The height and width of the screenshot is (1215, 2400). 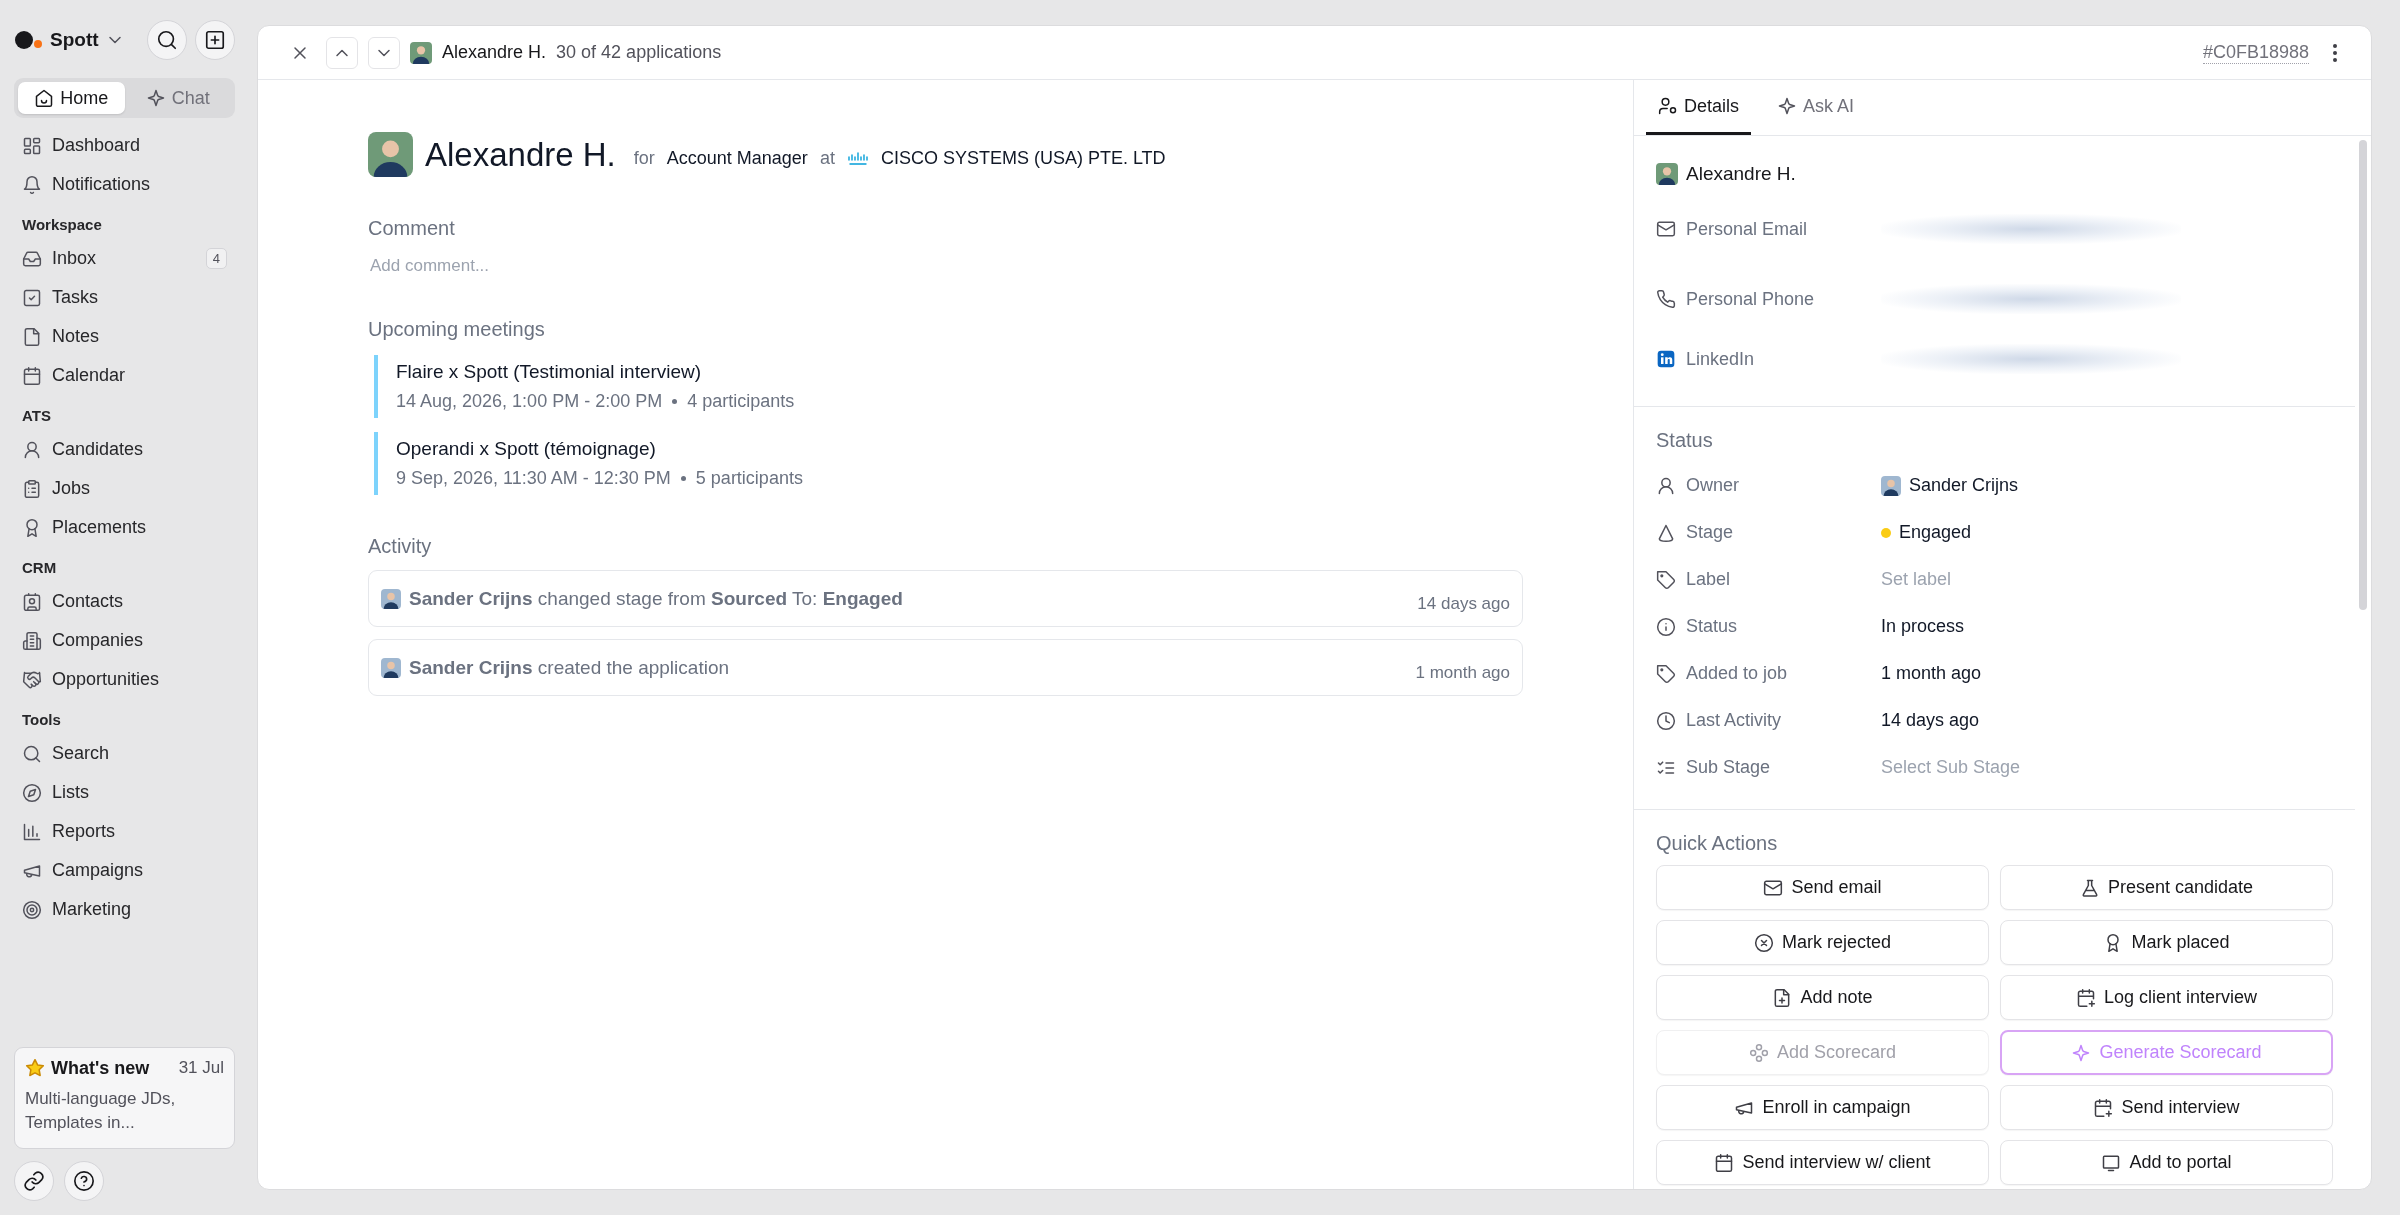 What do you see at coordinates (2166, 997) in the screenshot?
I see `quick-action-button: Log client interview` at bounding box center [2166, 997].